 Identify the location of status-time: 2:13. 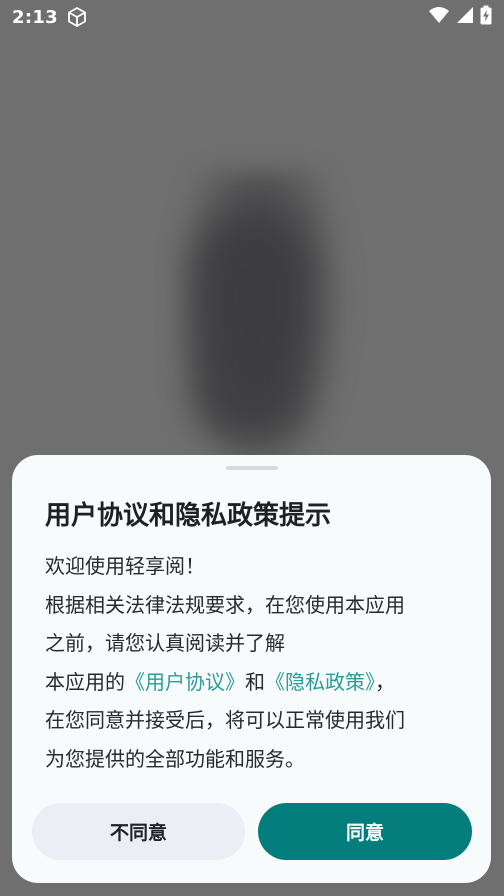
(35, 17).